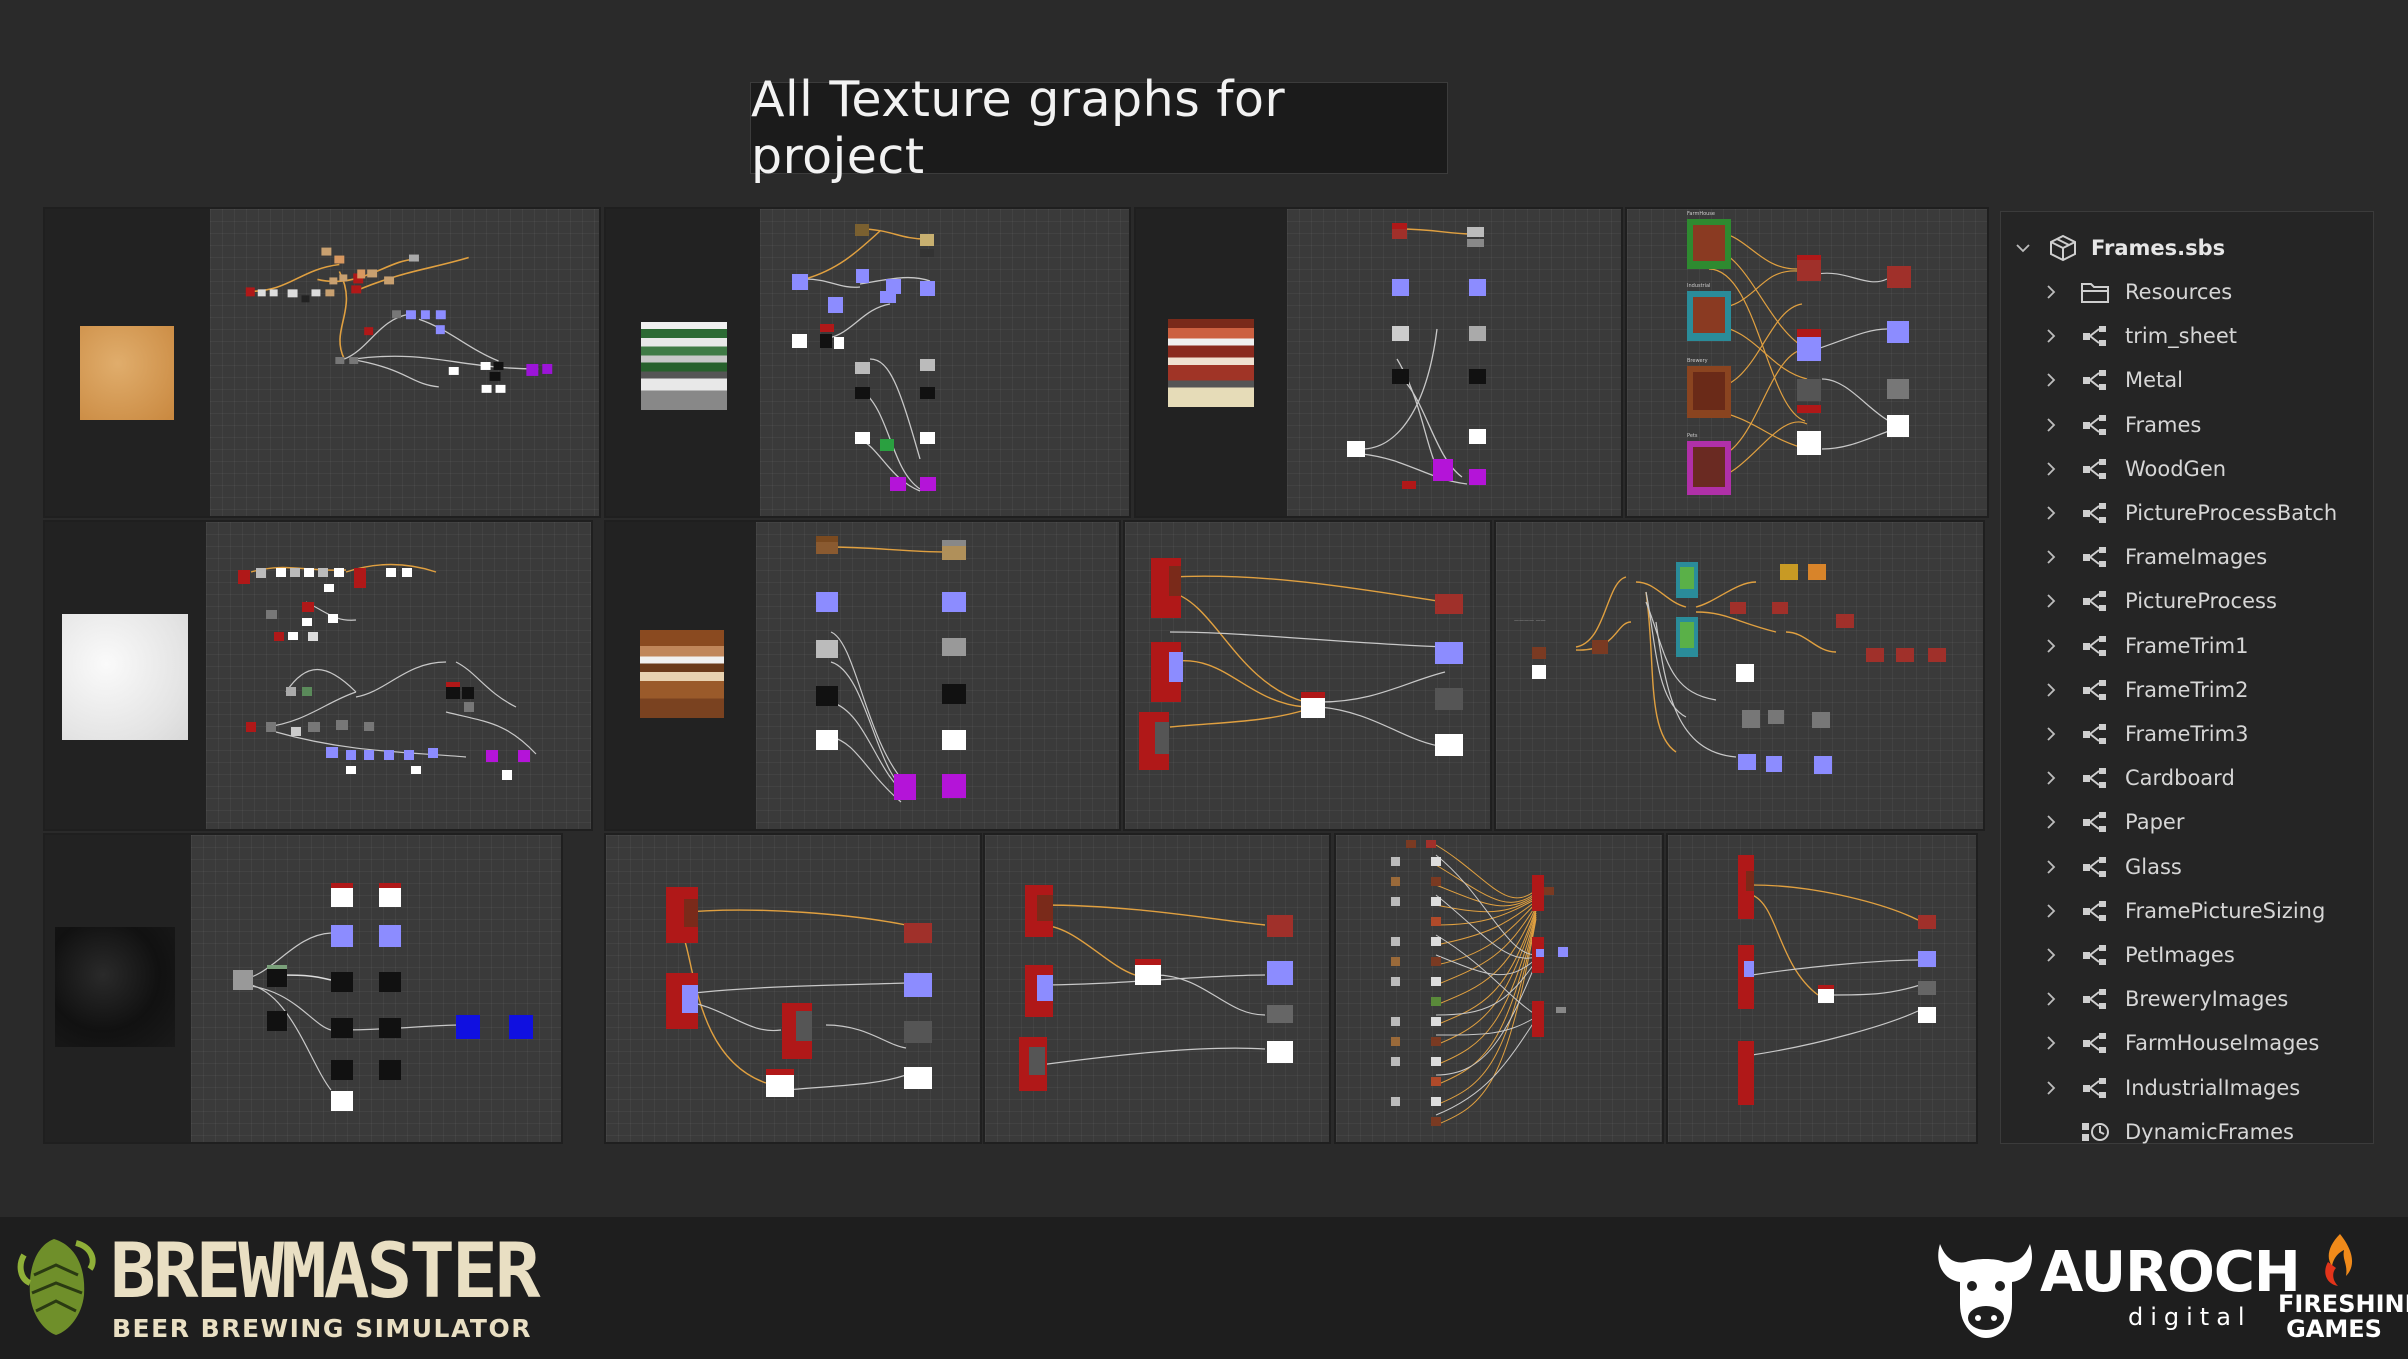  What do you see at coordinates (2187, 822) in the screenshot?
I see `tree-item-paper: Paper` at bounding box center [2187, 822].